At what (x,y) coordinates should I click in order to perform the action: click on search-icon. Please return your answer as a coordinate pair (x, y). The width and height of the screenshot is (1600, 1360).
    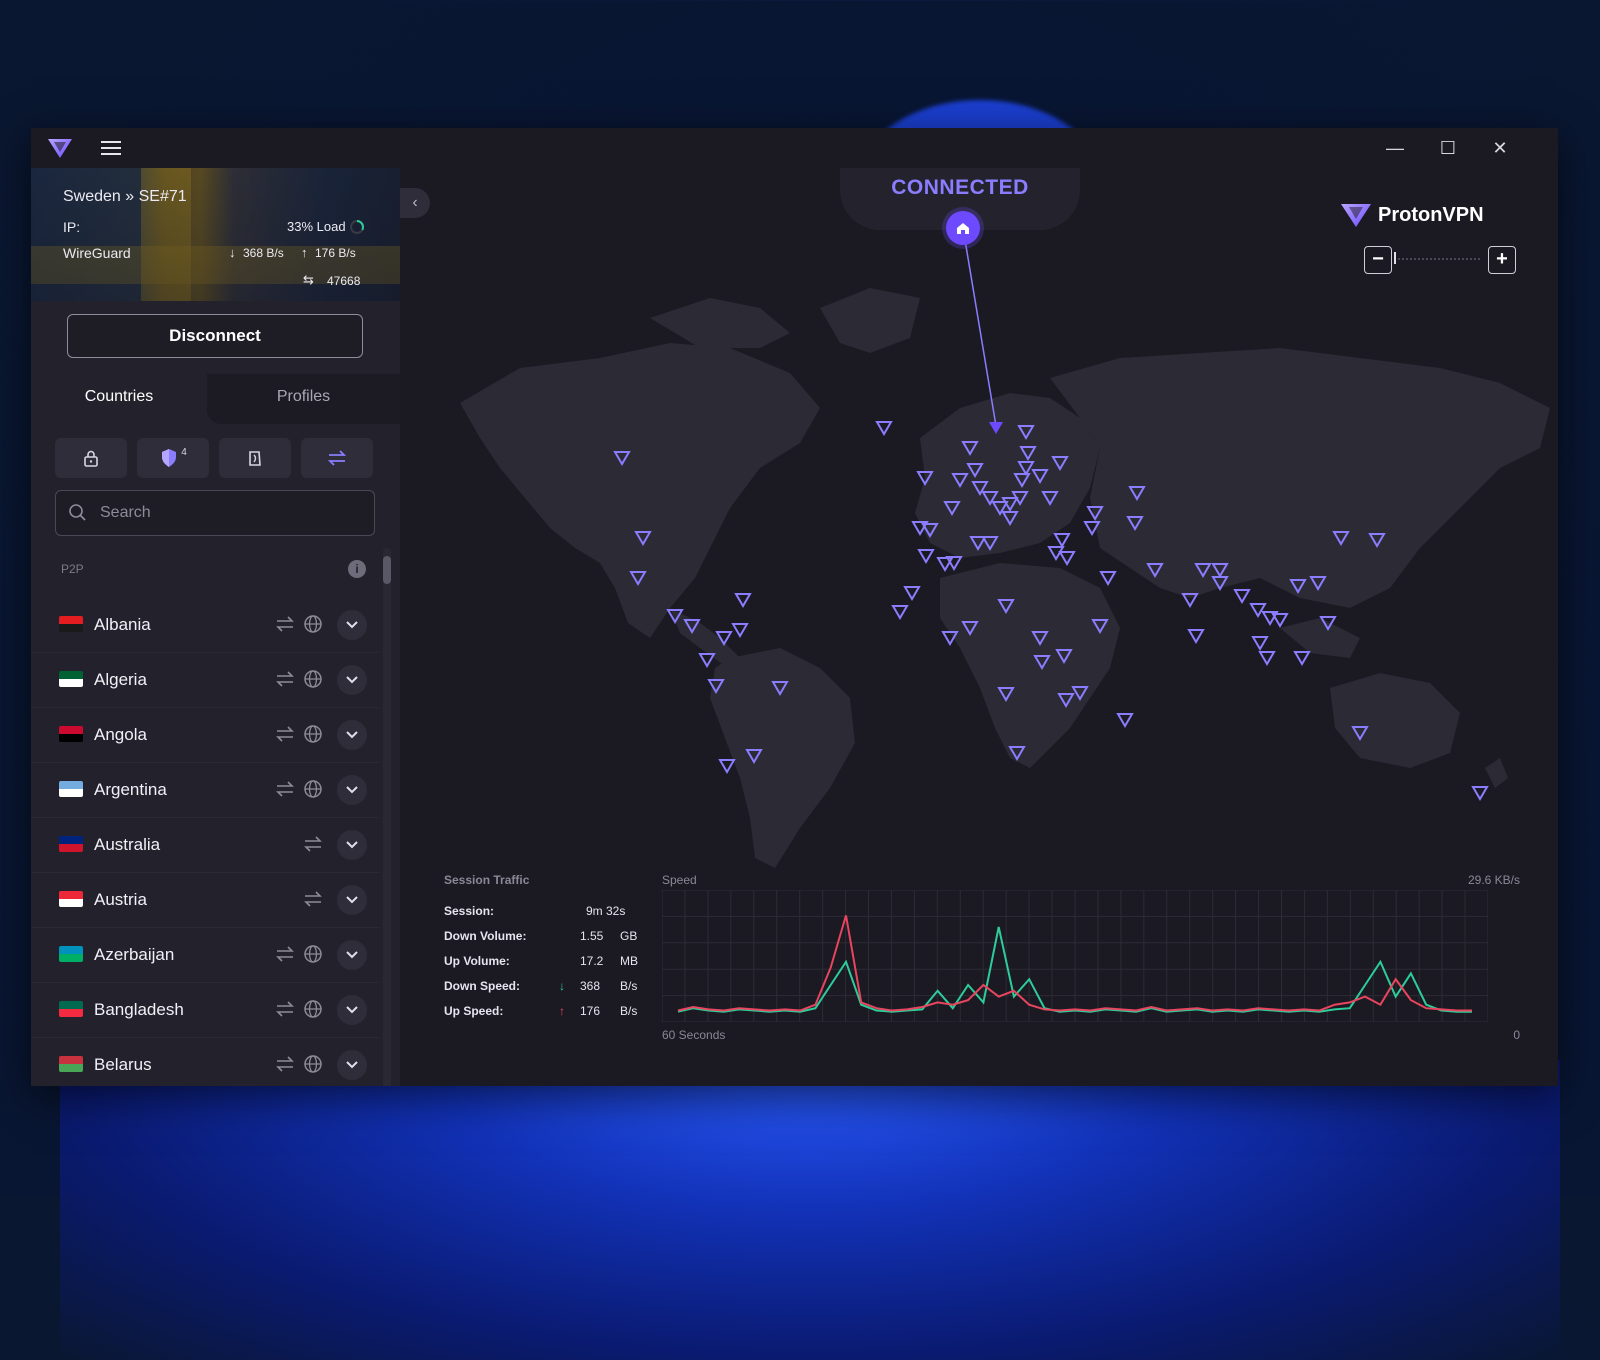
    Looking at the image, I should click on (77, 512).